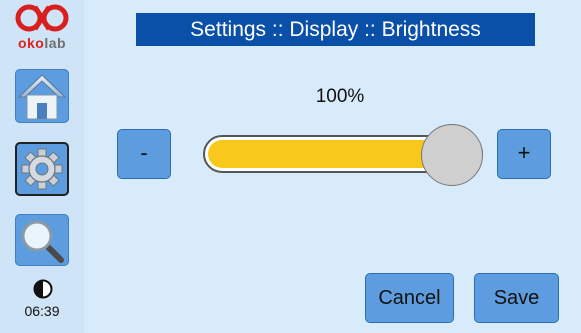 This screenshot has width=581, height=333. What do you see at coordinates (524, 154) in the screenshot?
I see `increase-button: +` at bounding box center [524, 154].